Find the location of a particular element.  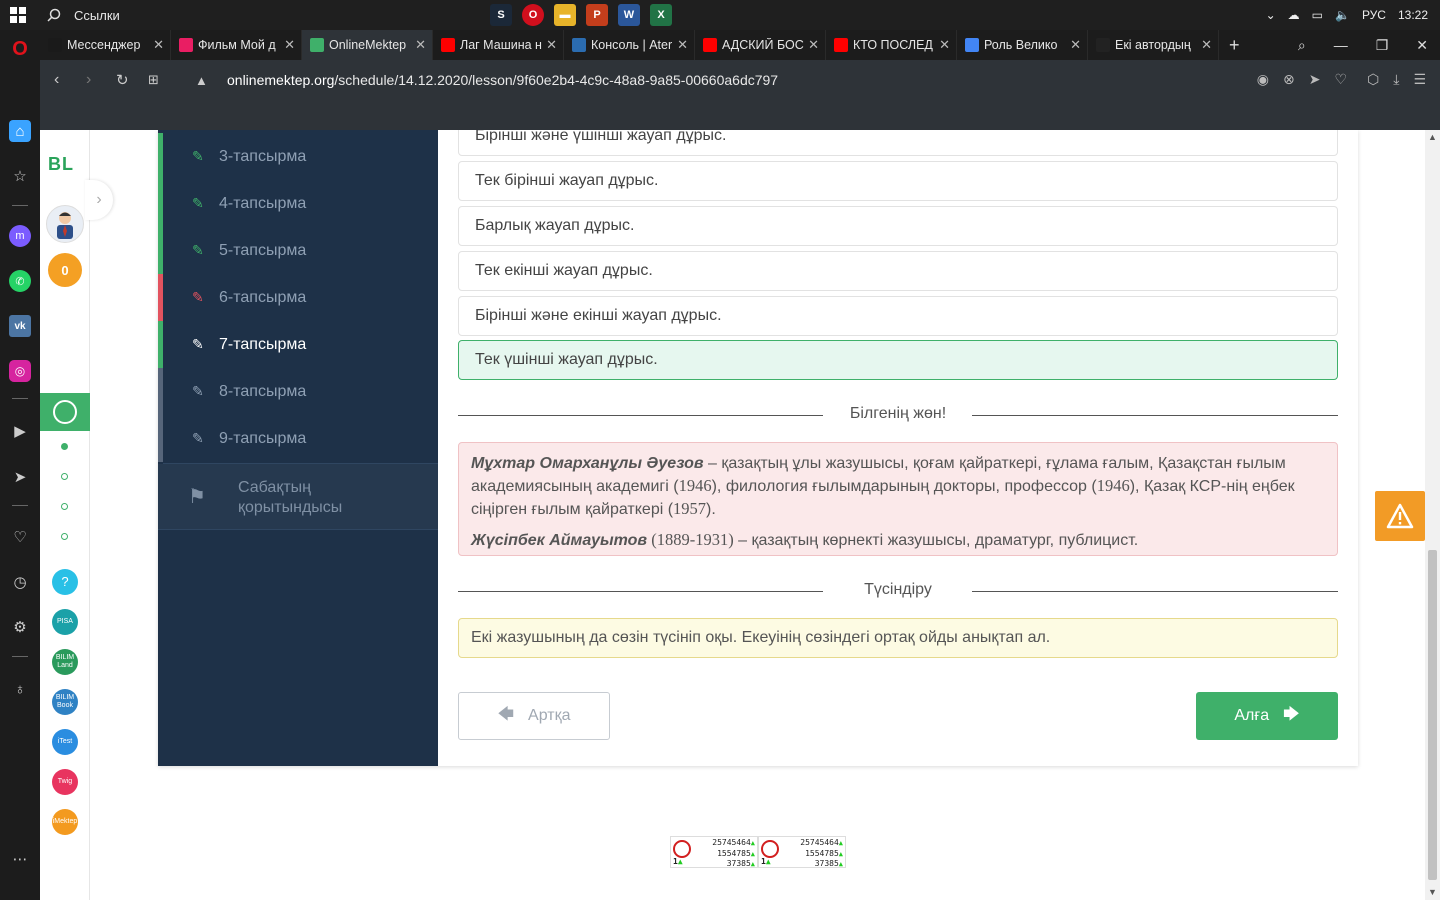

windows-start-button is located at coordinates (18, 15).